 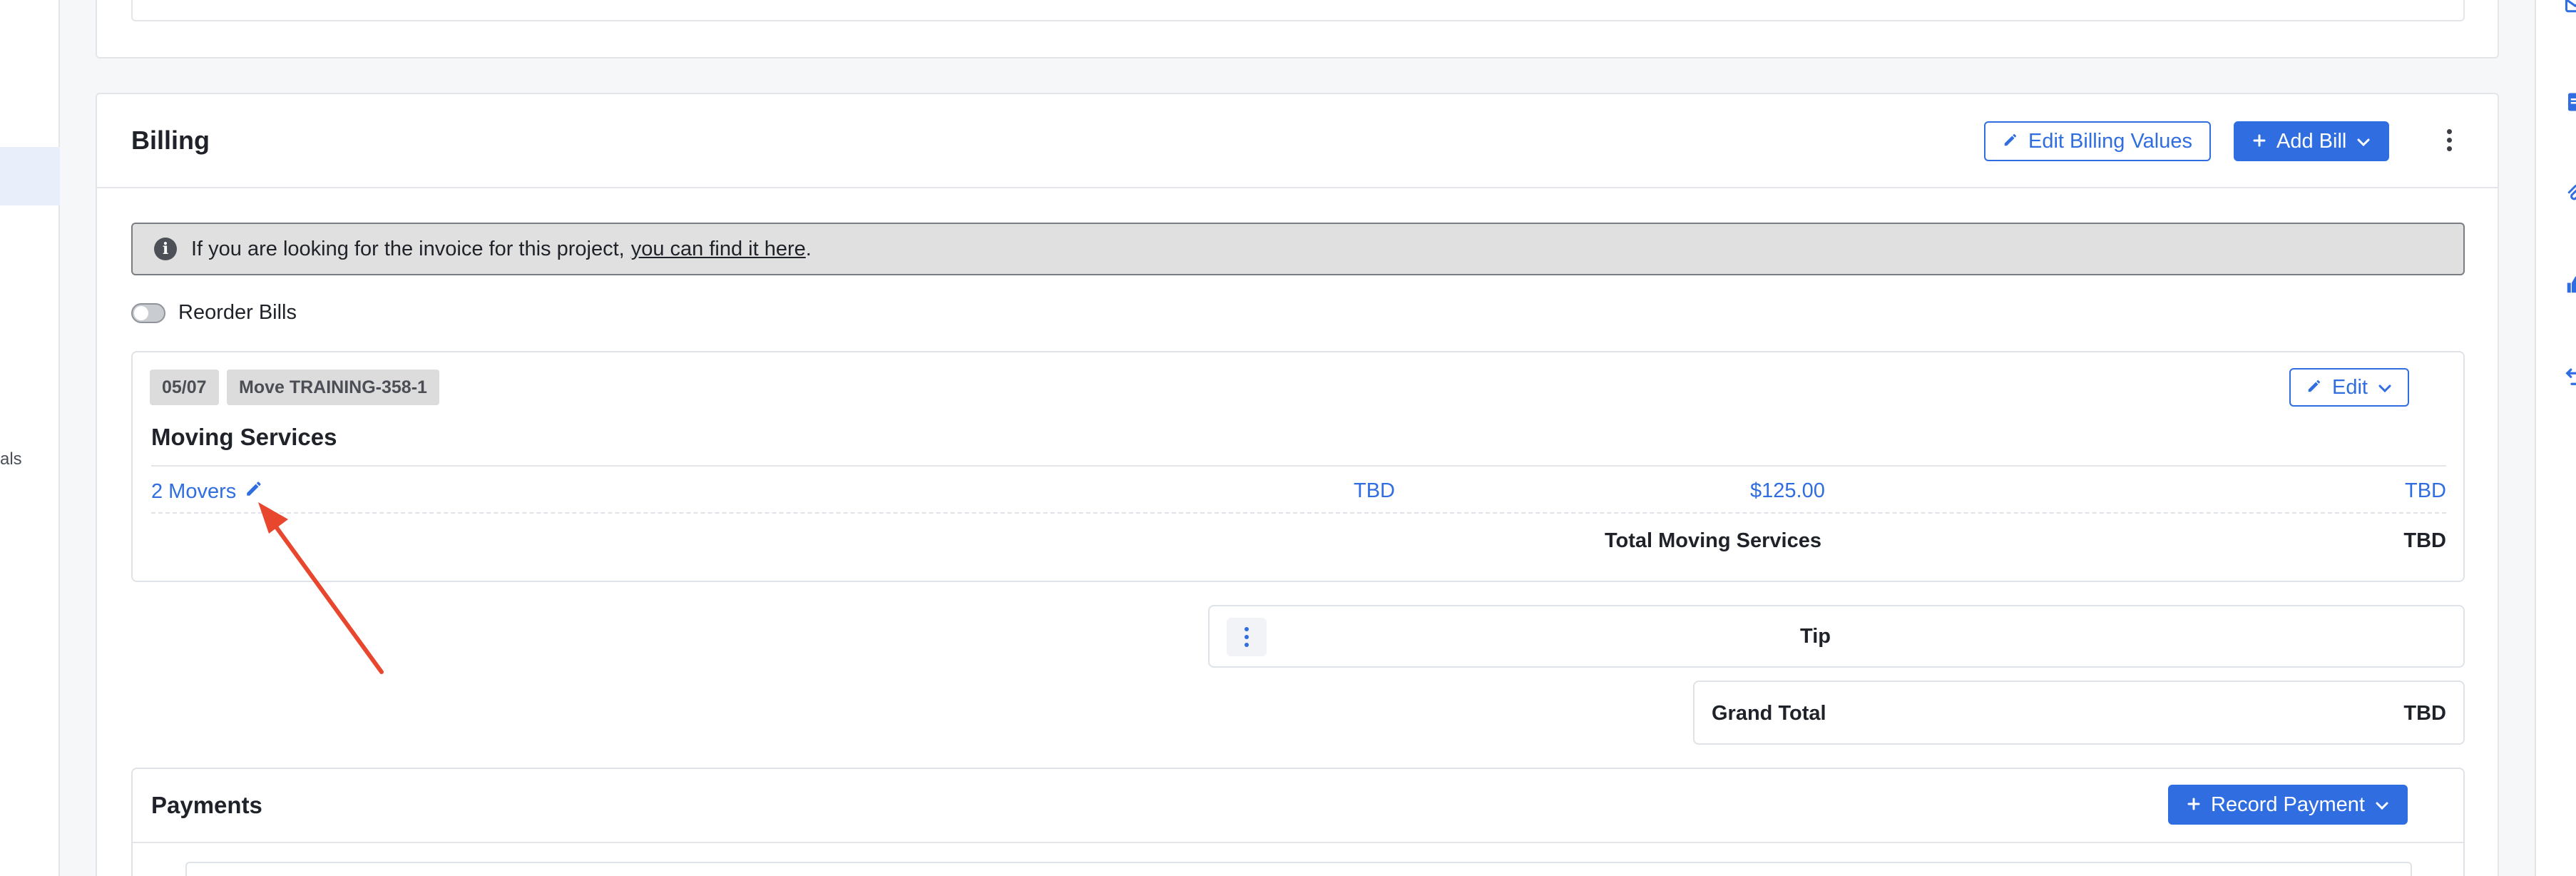 What do you see at coordinates (718, 249) in the screenshot?
I see `invoice-link: you can find it here` at bounding box center [718, 249].